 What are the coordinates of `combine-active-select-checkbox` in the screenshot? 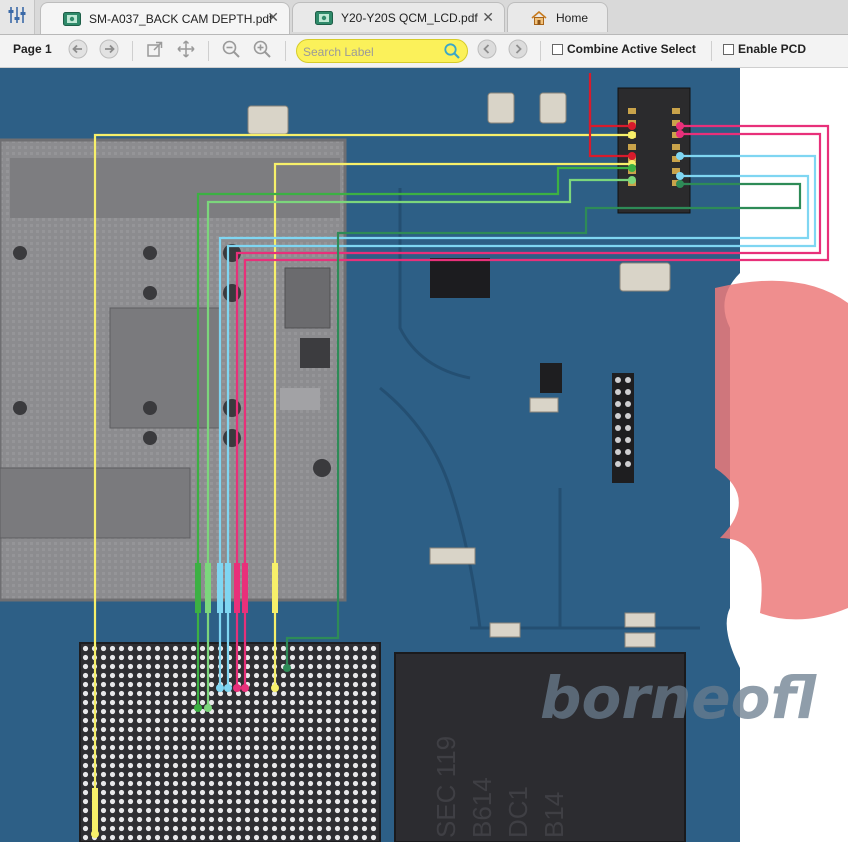 It's located at (557, 49).